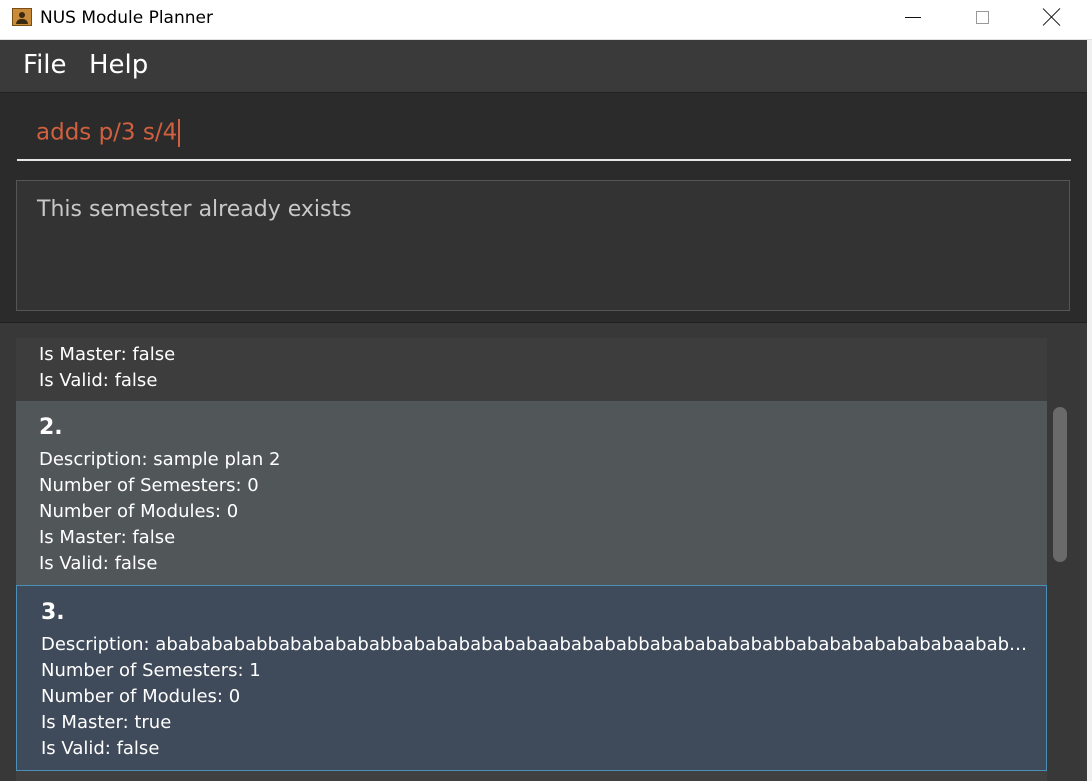 This screenshot has width=1092, height=781. I want to click on command-value: adds p/3 s/4, so click(107, 132).